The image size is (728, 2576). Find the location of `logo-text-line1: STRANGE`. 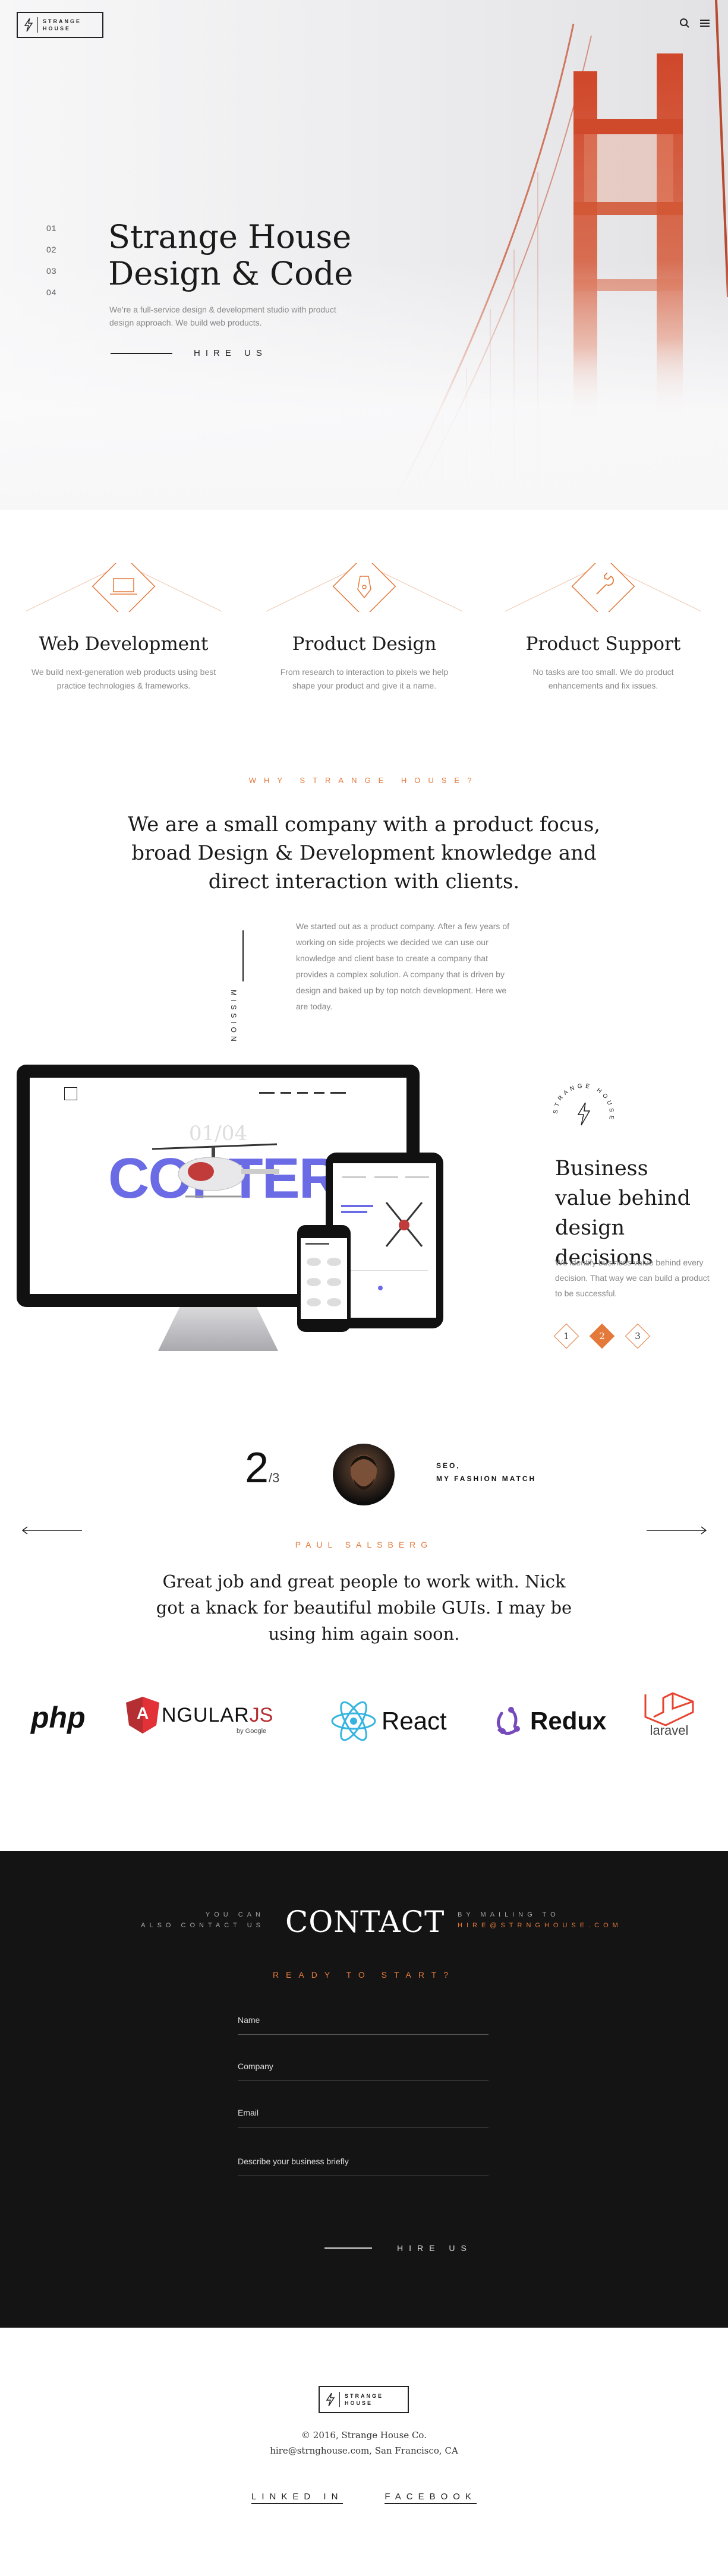

logo-text-line1: STRANGE is located at coordinates (62, 21).